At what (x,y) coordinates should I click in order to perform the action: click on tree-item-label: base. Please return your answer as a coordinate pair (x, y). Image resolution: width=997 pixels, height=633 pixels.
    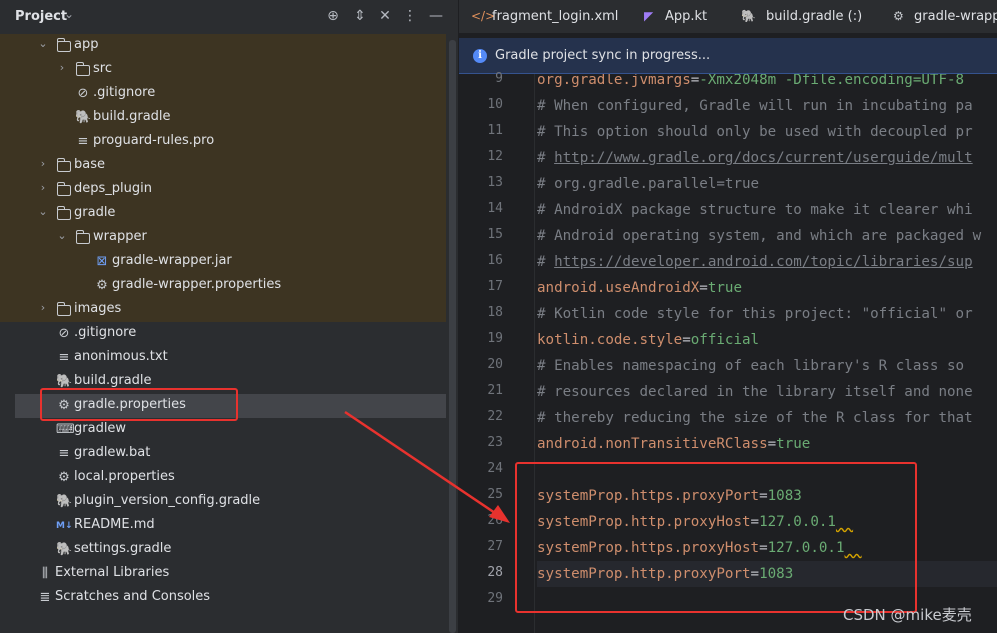
    Looking at the image, I should click on (89, 164).